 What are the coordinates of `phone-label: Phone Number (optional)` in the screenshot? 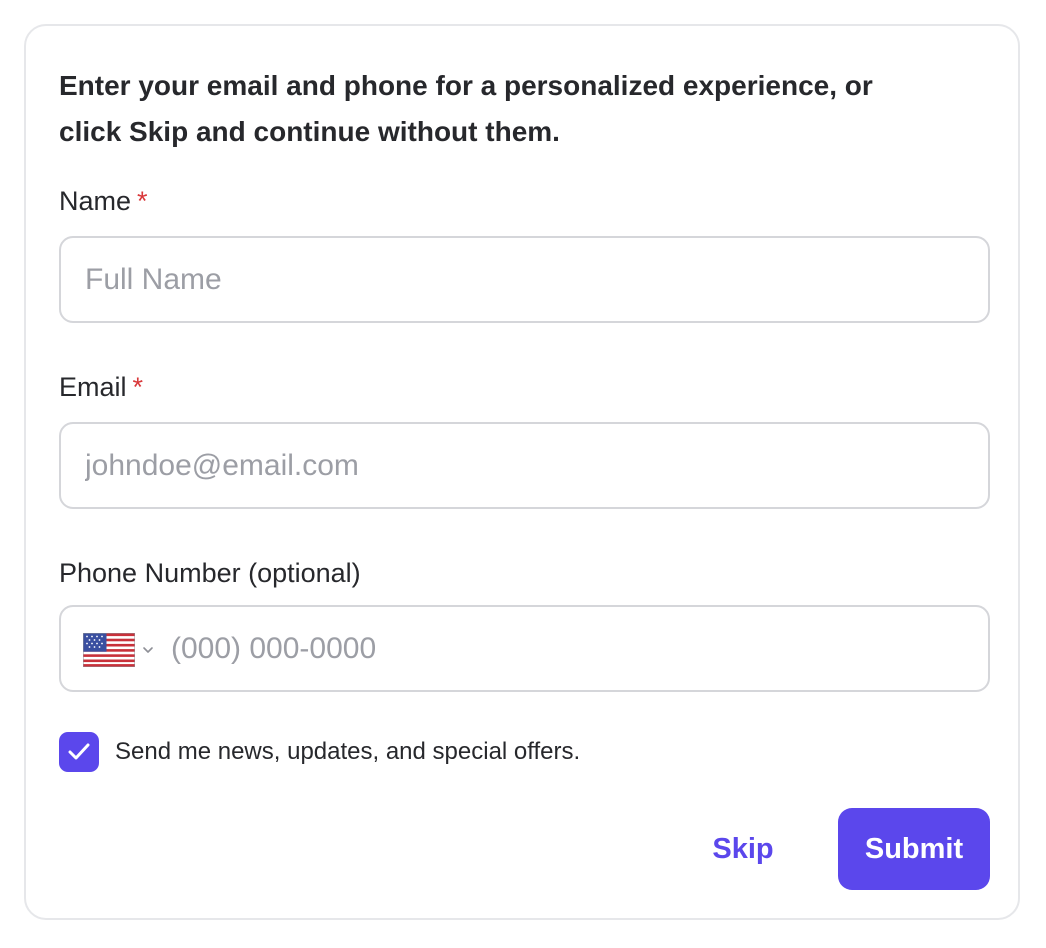 It's located at (210, 573).